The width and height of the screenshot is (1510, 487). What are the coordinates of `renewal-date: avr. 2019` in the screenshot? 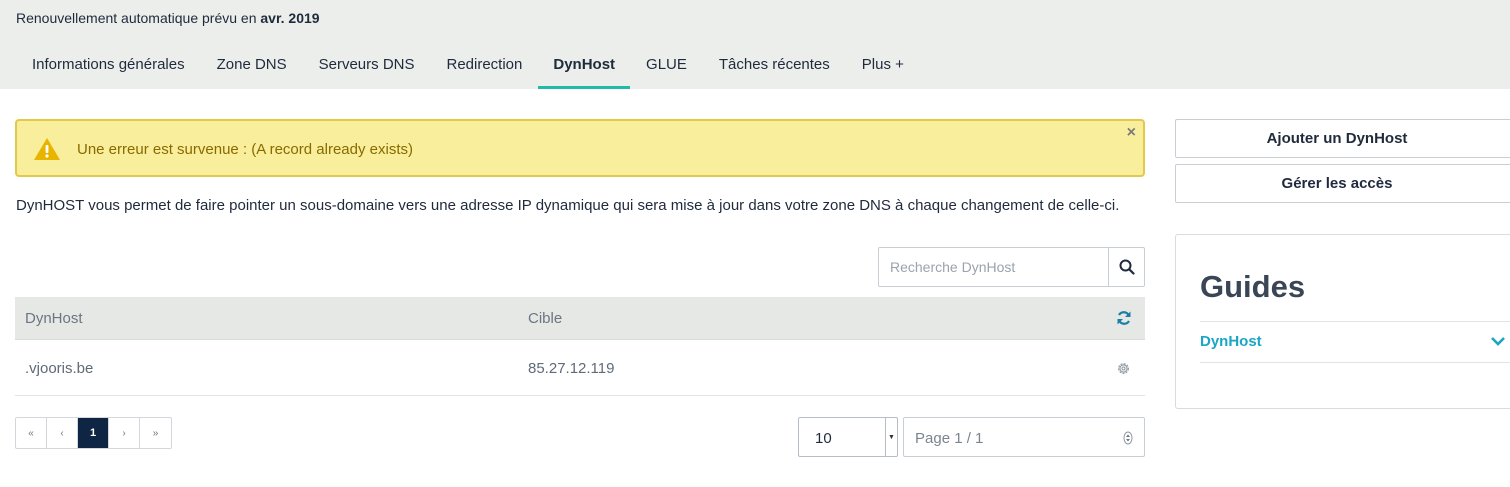 It's located at (290, 18).